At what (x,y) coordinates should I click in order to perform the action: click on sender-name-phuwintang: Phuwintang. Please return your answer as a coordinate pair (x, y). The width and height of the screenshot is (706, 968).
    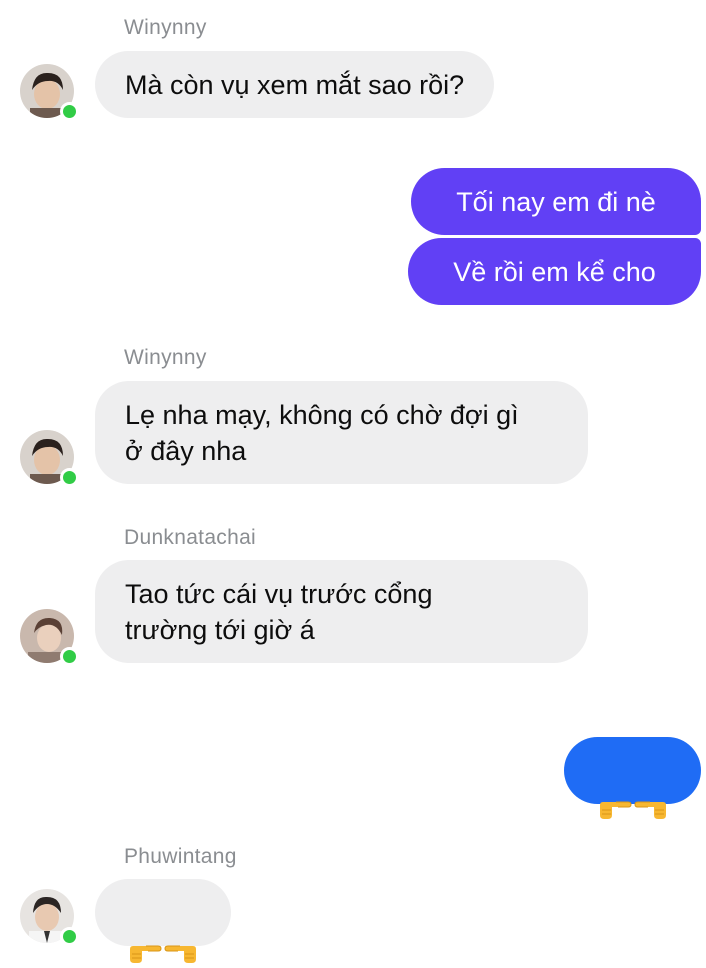
    Looking at the image, I should click on (180, 856).